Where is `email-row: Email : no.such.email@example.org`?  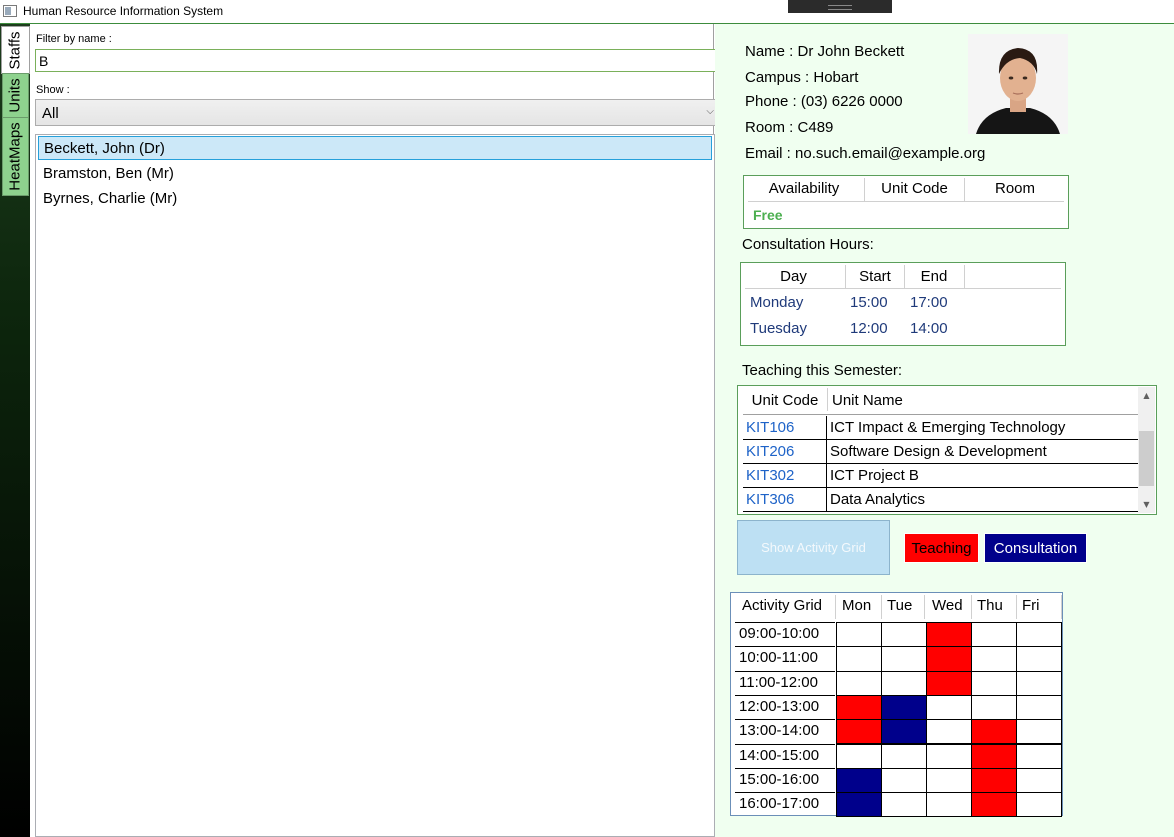 email-row: Email : no.such.email@example.org is located at coordinates (865, 153).